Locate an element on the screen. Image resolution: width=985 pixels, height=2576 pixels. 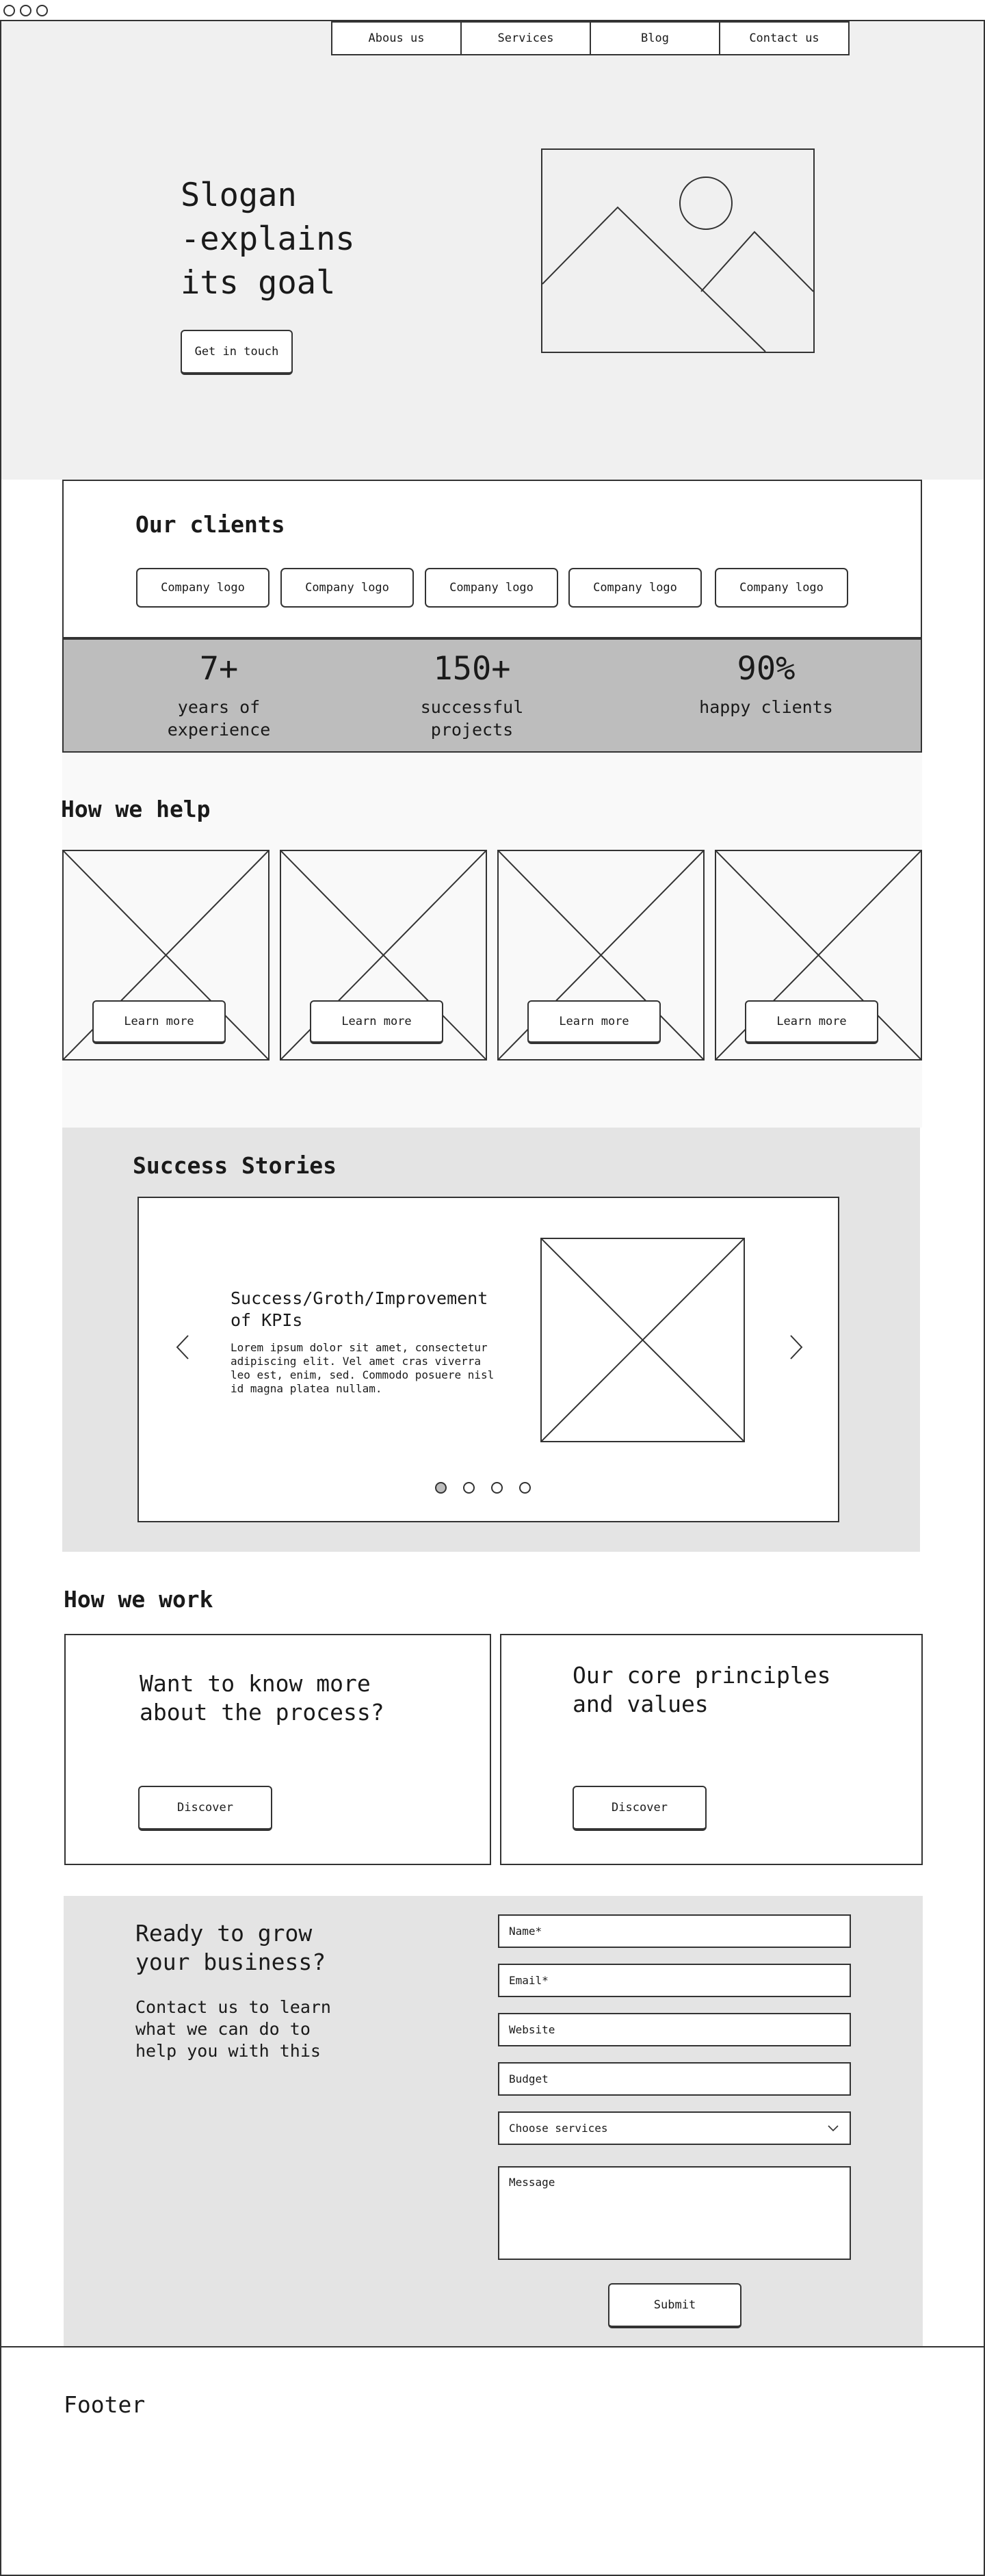
contact-heading: Ready to grow your business? is located at coordinates (230, 1948).